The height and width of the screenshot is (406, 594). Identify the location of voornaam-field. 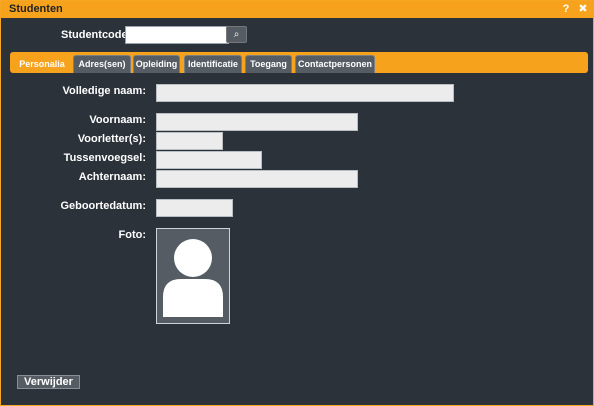
(257, 122).